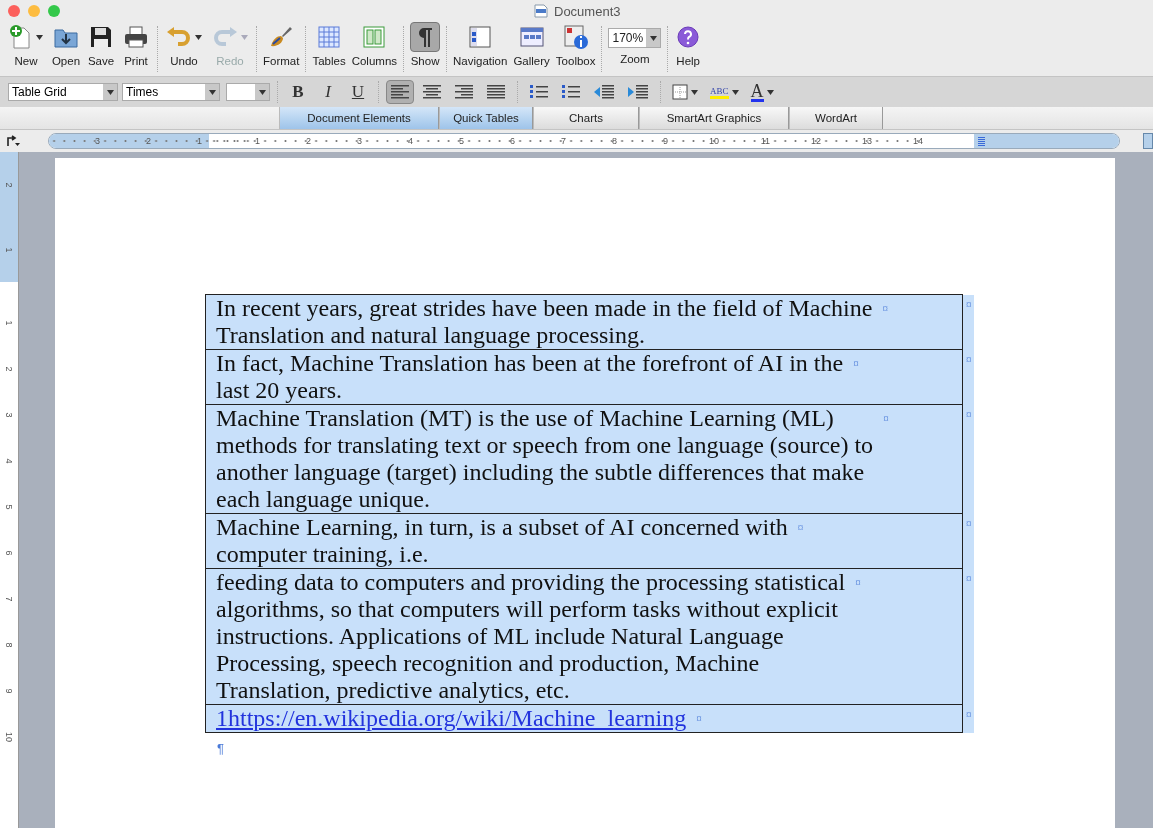 This screenshot has height=828, width=1153. I want to click on view-toggle-button, so click(1148, 141).